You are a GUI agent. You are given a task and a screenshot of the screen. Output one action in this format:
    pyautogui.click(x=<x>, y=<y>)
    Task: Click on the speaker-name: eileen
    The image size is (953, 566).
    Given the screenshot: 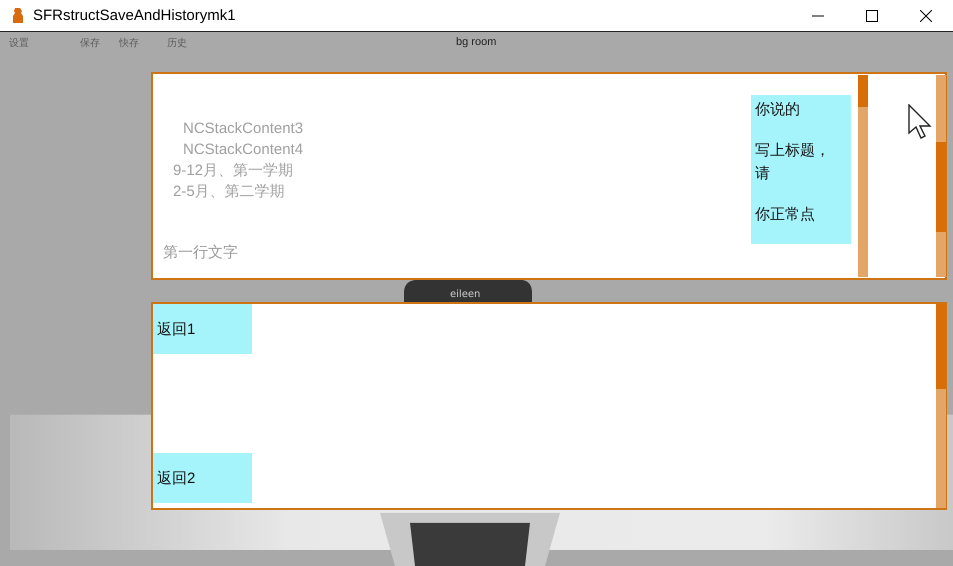 What is the action you would take?
    pyautogui.click(x=465, y=294)
    